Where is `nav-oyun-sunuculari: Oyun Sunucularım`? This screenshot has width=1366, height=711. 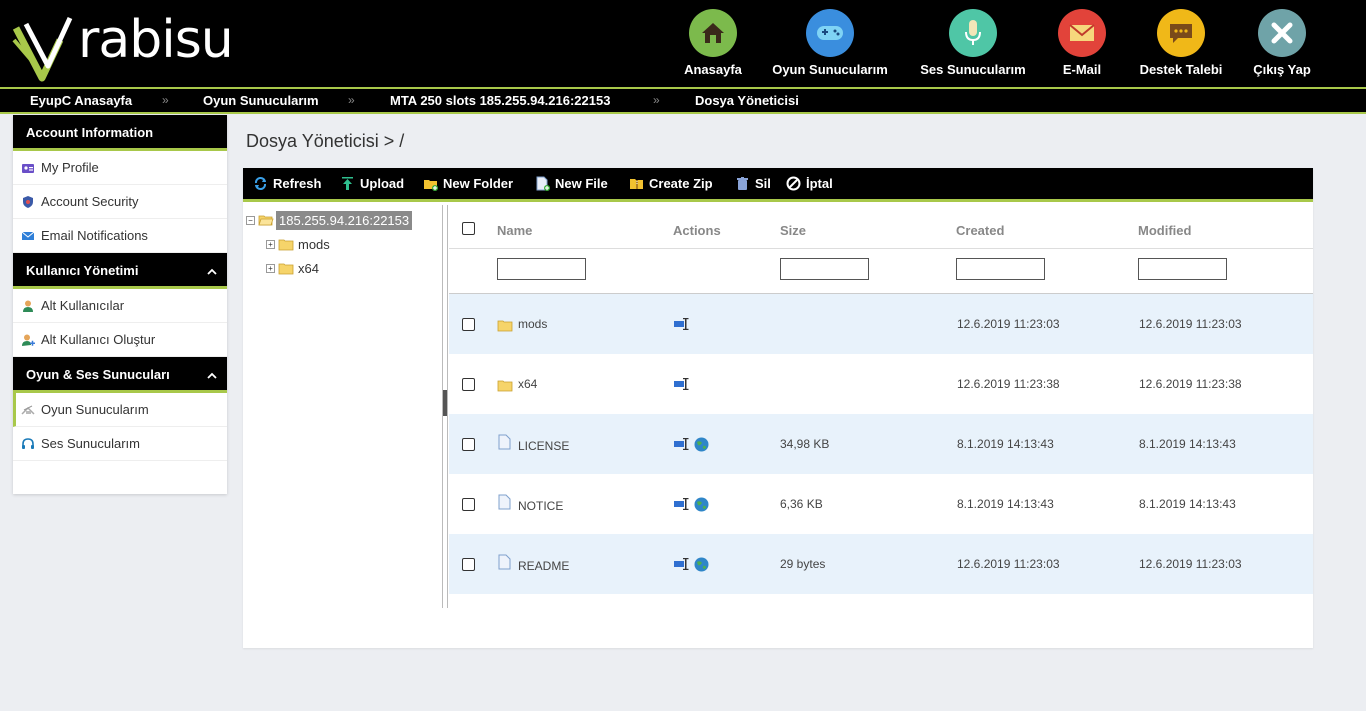 nav-oyun-sunuculari: Oyun Sunucularım is located at coordinates (830, 43).